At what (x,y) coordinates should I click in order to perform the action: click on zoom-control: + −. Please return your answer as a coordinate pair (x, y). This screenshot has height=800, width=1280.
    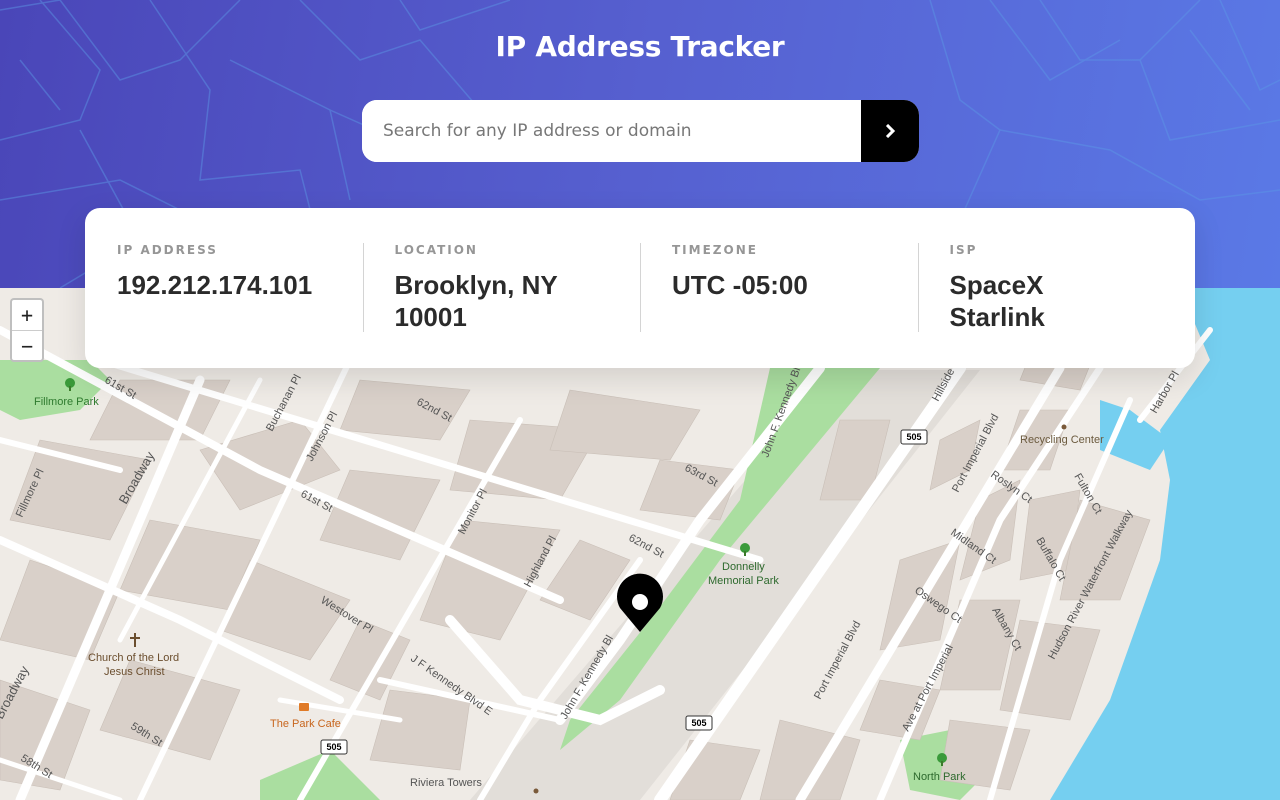
    Looking at the image, I should click on (27, 330).